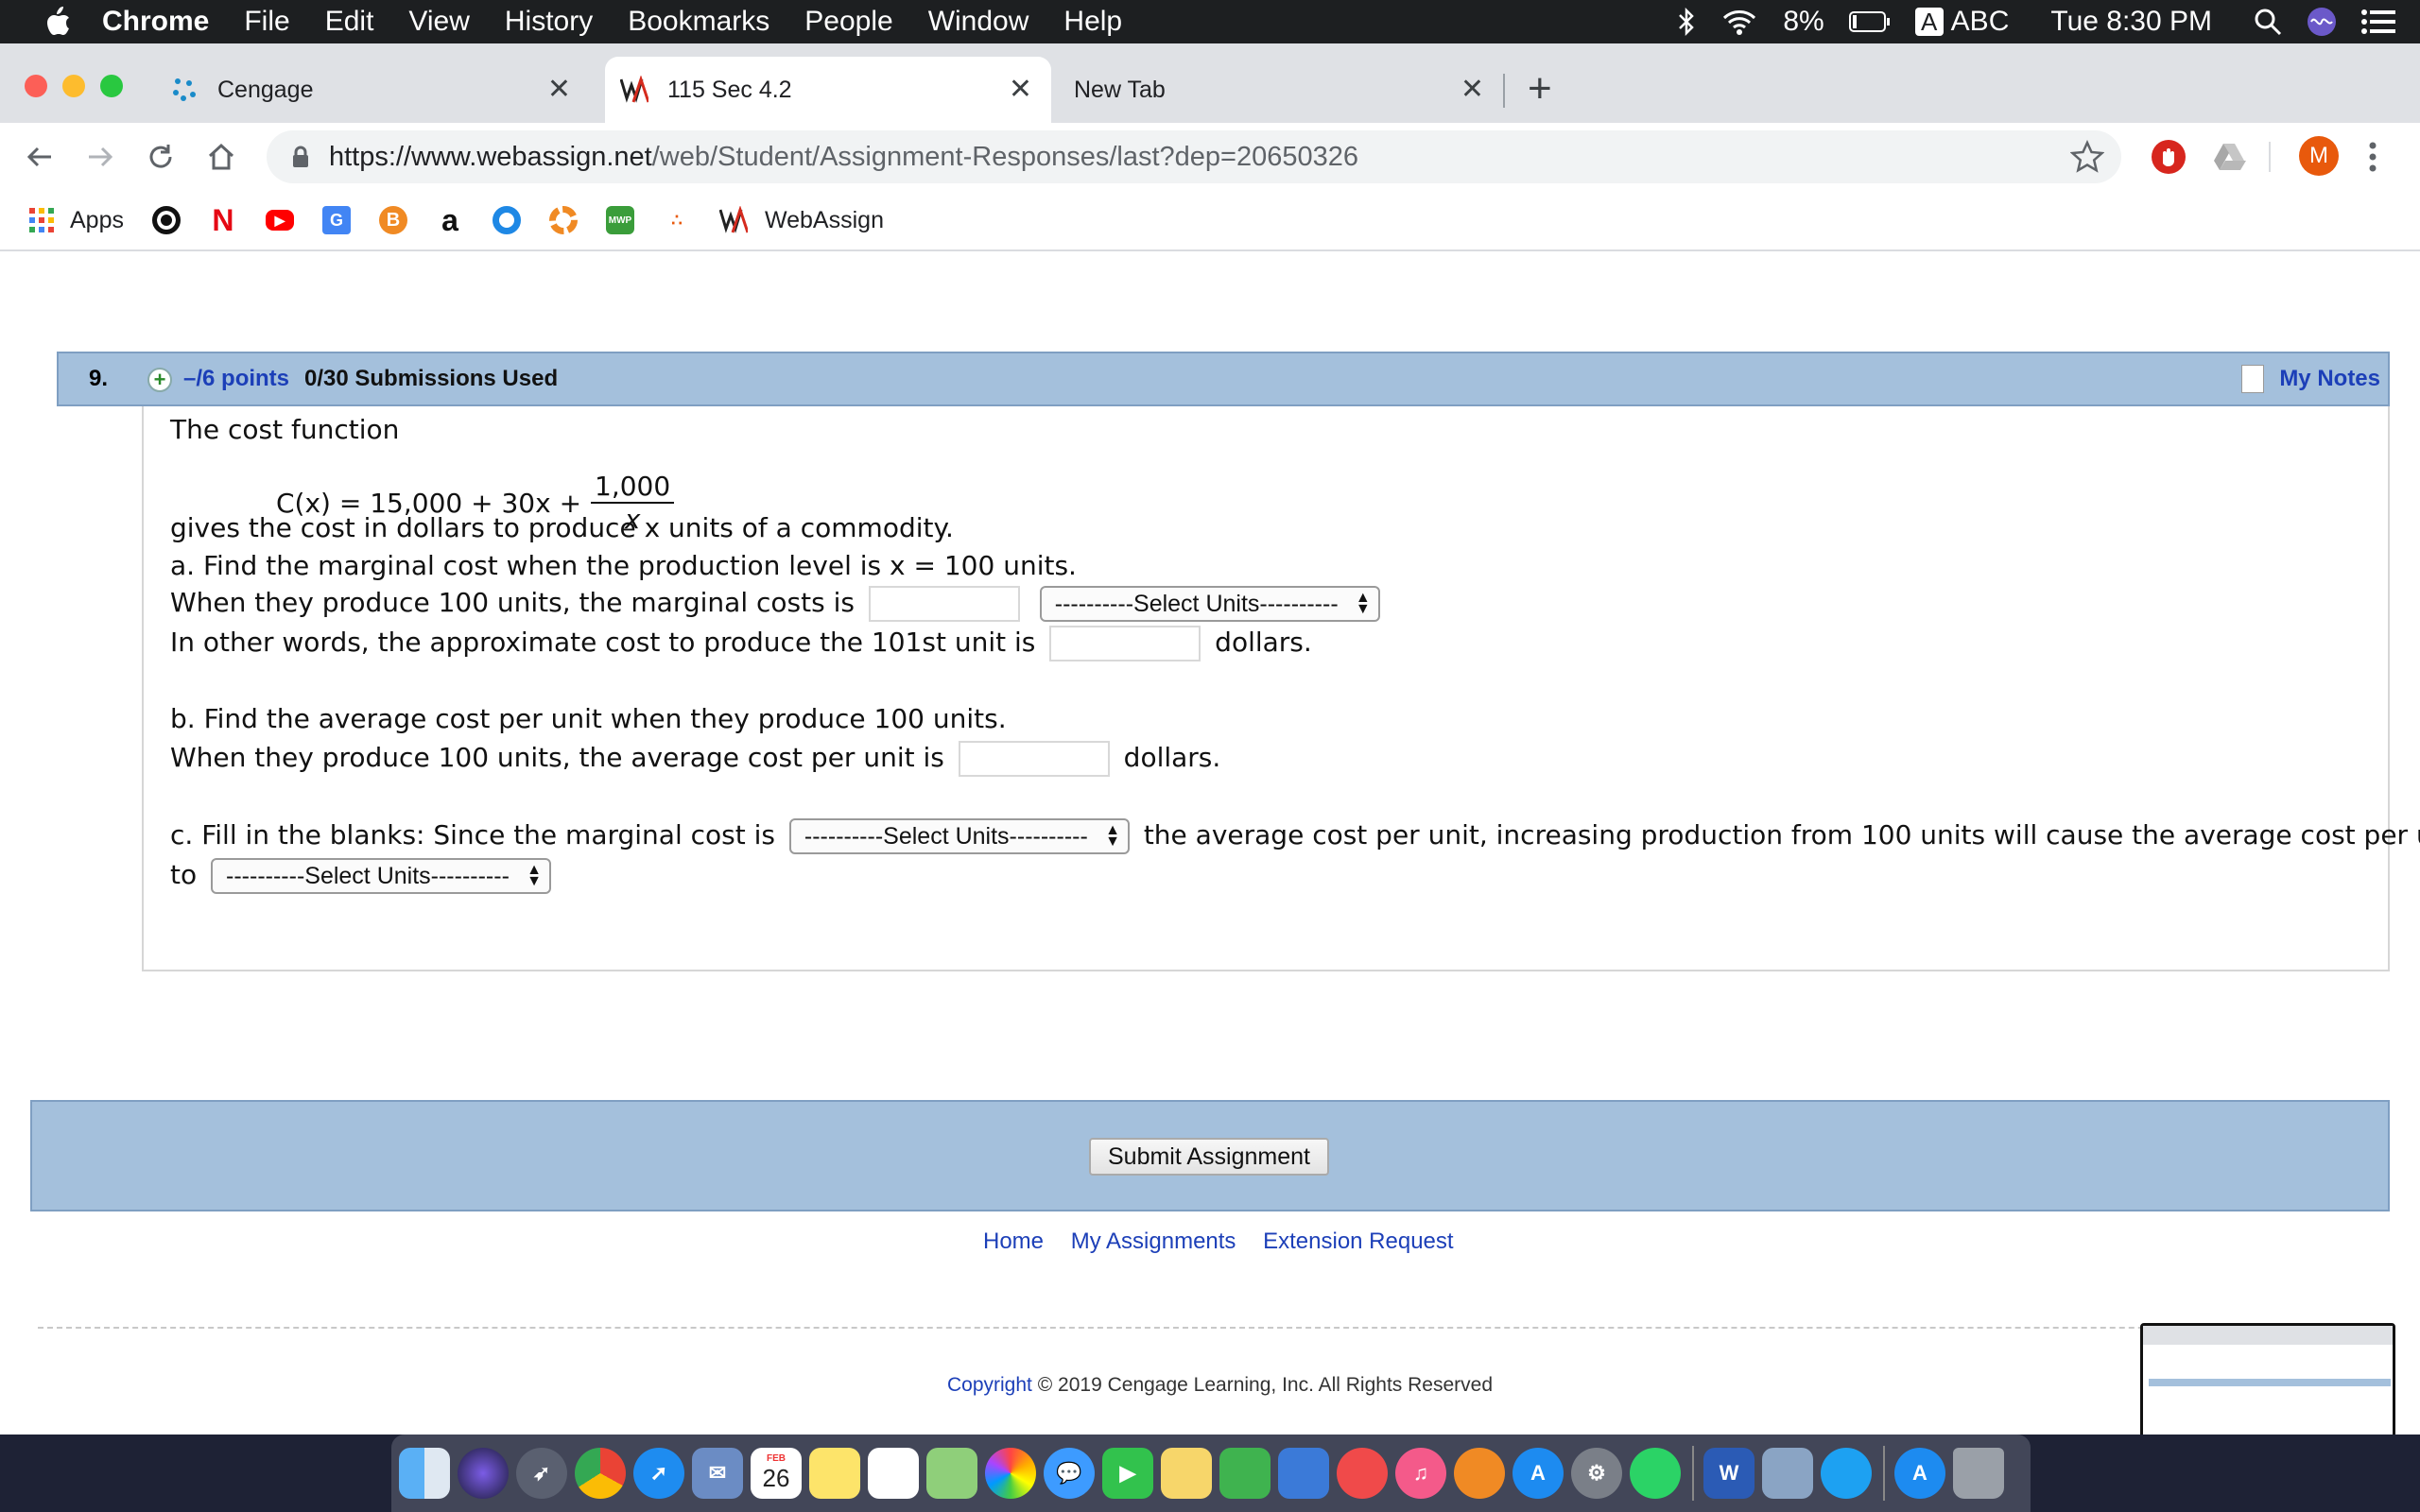 The width and height of the screenshot is (2420, 1512). I want to click on notification-center-icon, so click(2378, 21).